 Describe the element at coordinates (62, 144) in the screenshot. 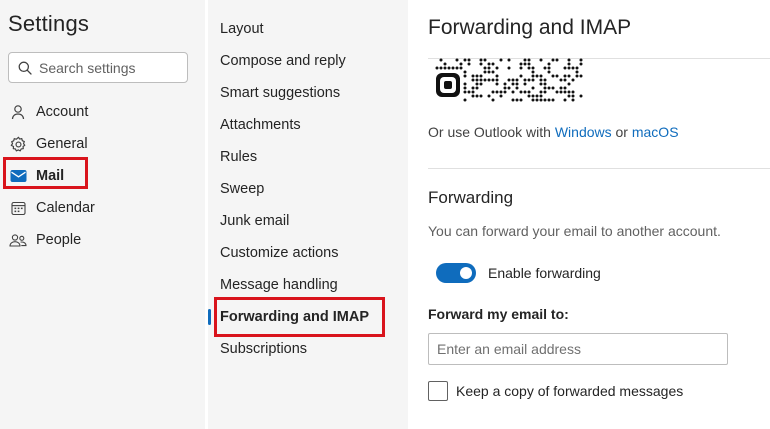

I see `nav-item-label: General` at that location.